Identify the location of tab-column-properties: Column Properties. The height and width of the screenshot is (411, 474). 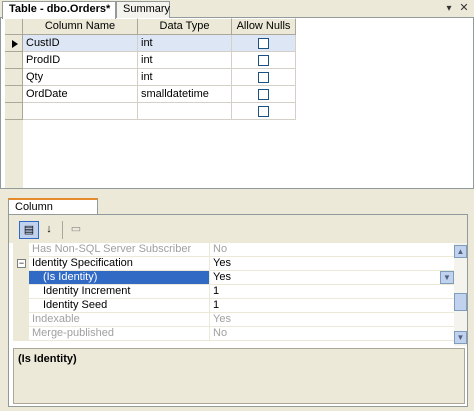
(53, 213).